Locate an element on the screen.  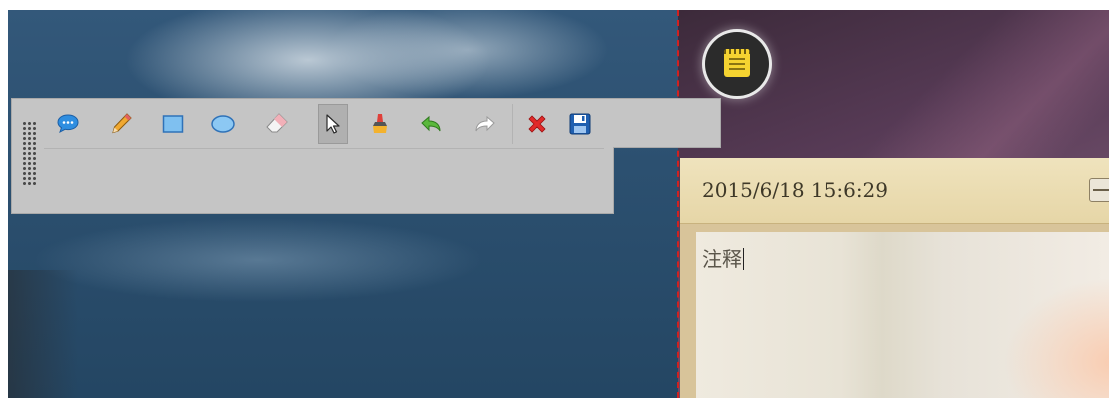
rectangle-icon is located at coordinates (173, 124).